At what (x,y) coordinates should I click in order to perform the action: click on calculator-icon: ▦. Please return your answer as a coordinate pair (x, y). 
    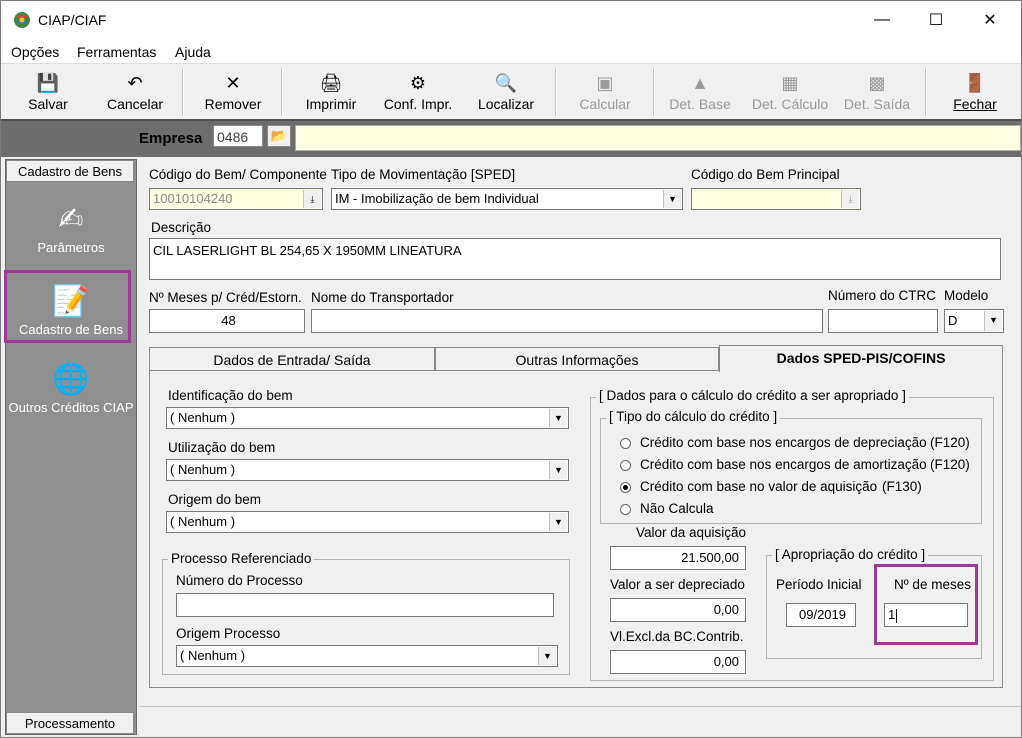
    Looking at the image, I should click on (790, 83).